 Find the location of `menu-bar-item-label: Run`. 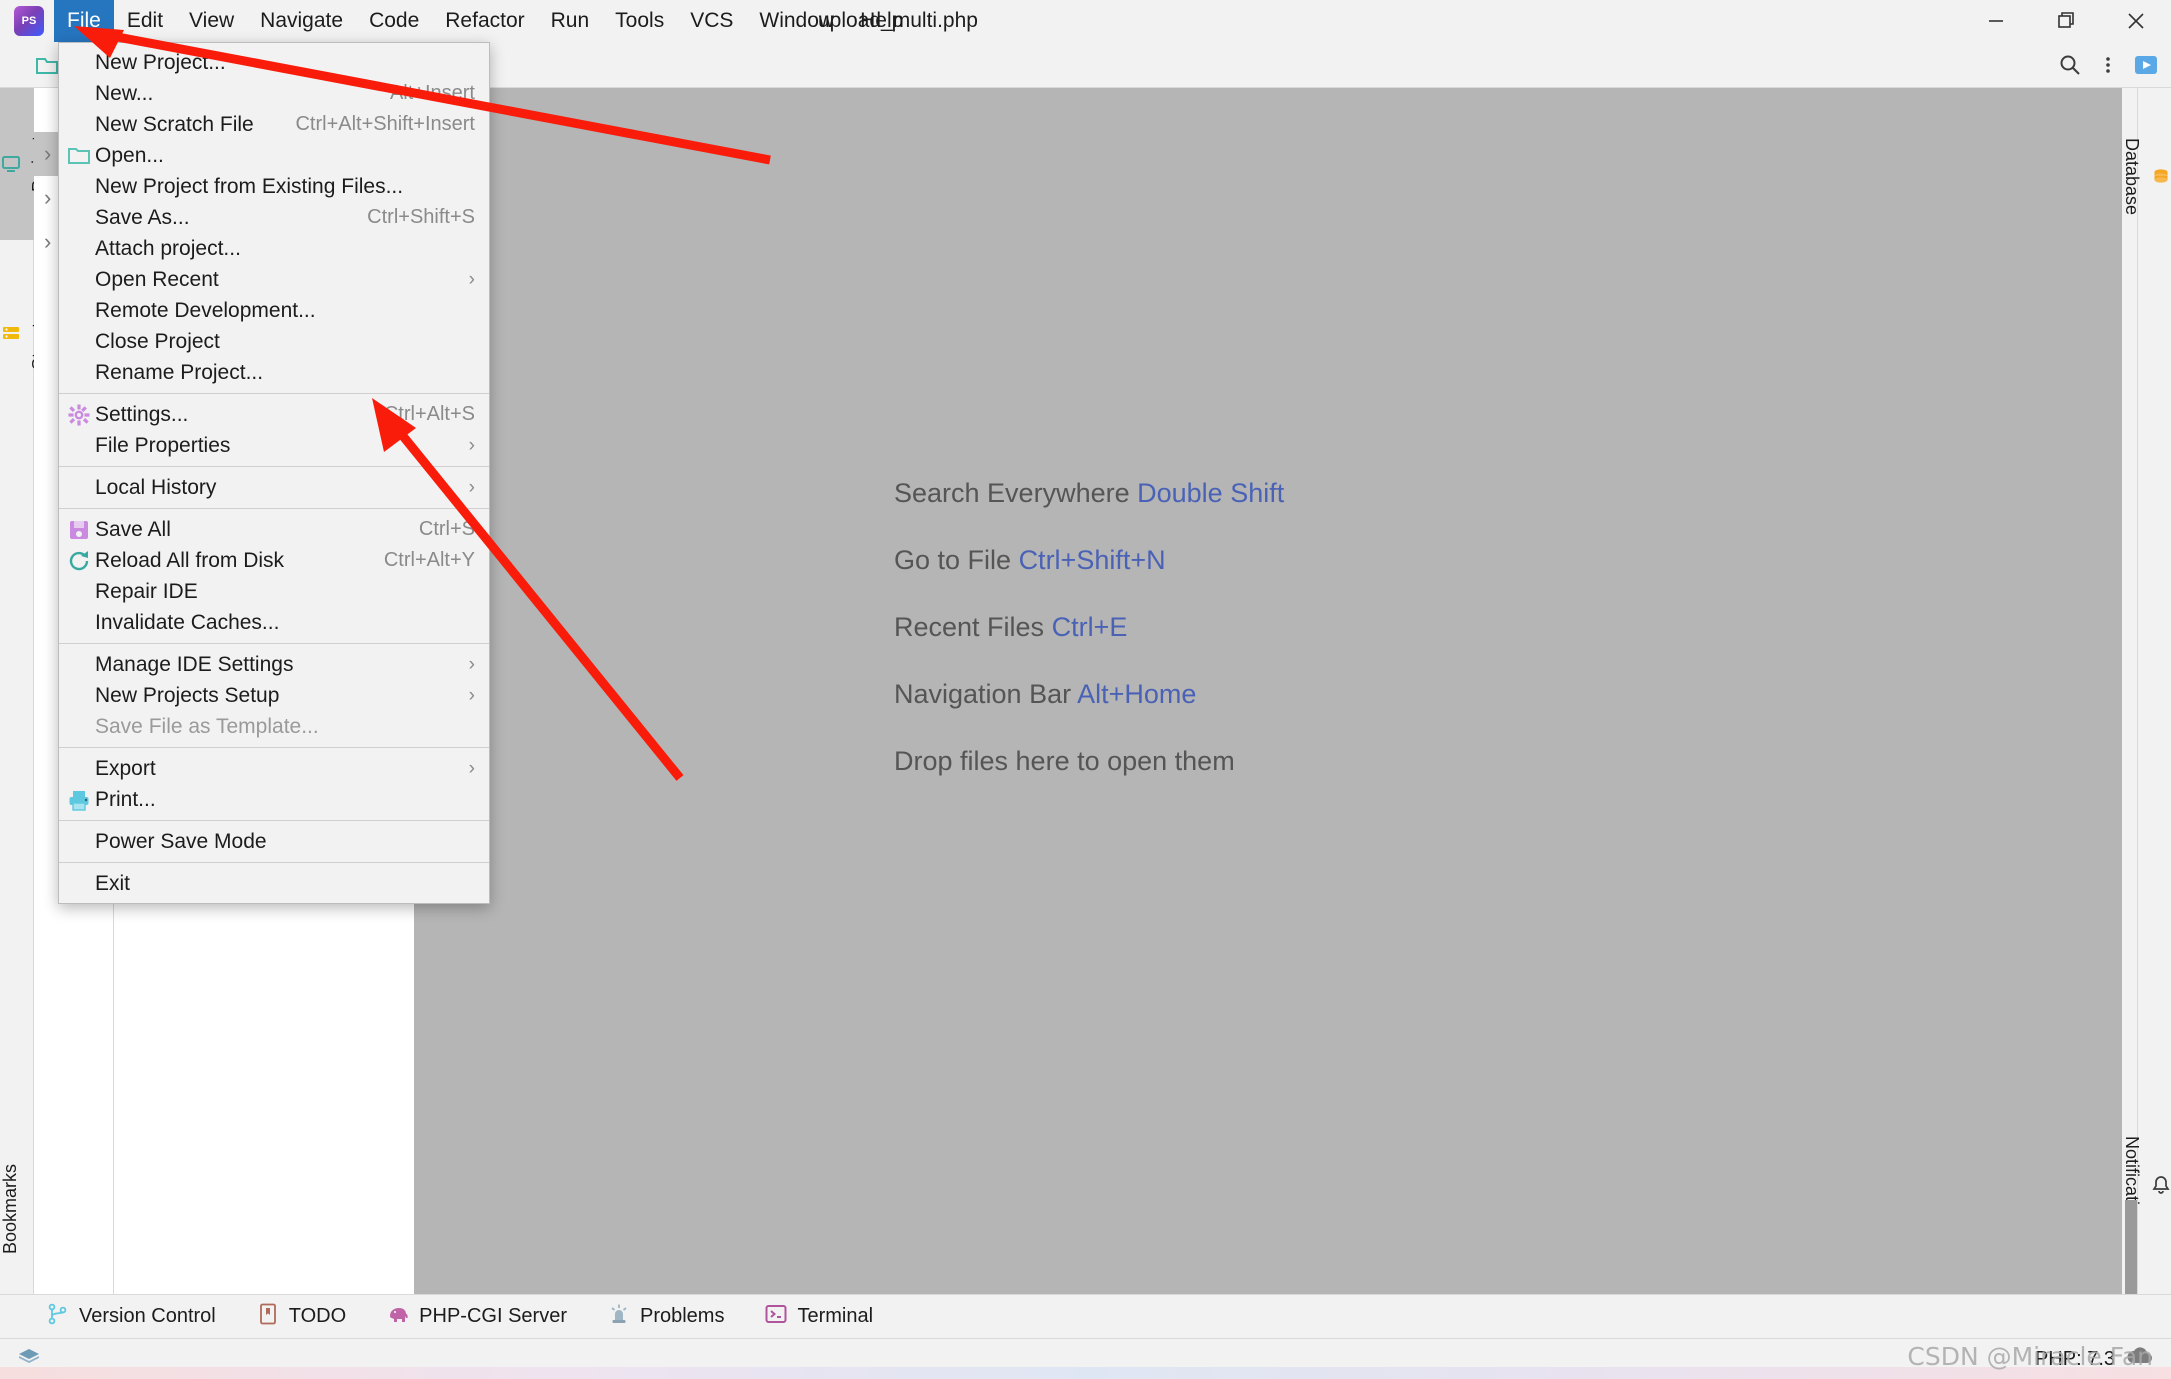

menu-bar-item-label: Run is located at coordinates (570, 20).